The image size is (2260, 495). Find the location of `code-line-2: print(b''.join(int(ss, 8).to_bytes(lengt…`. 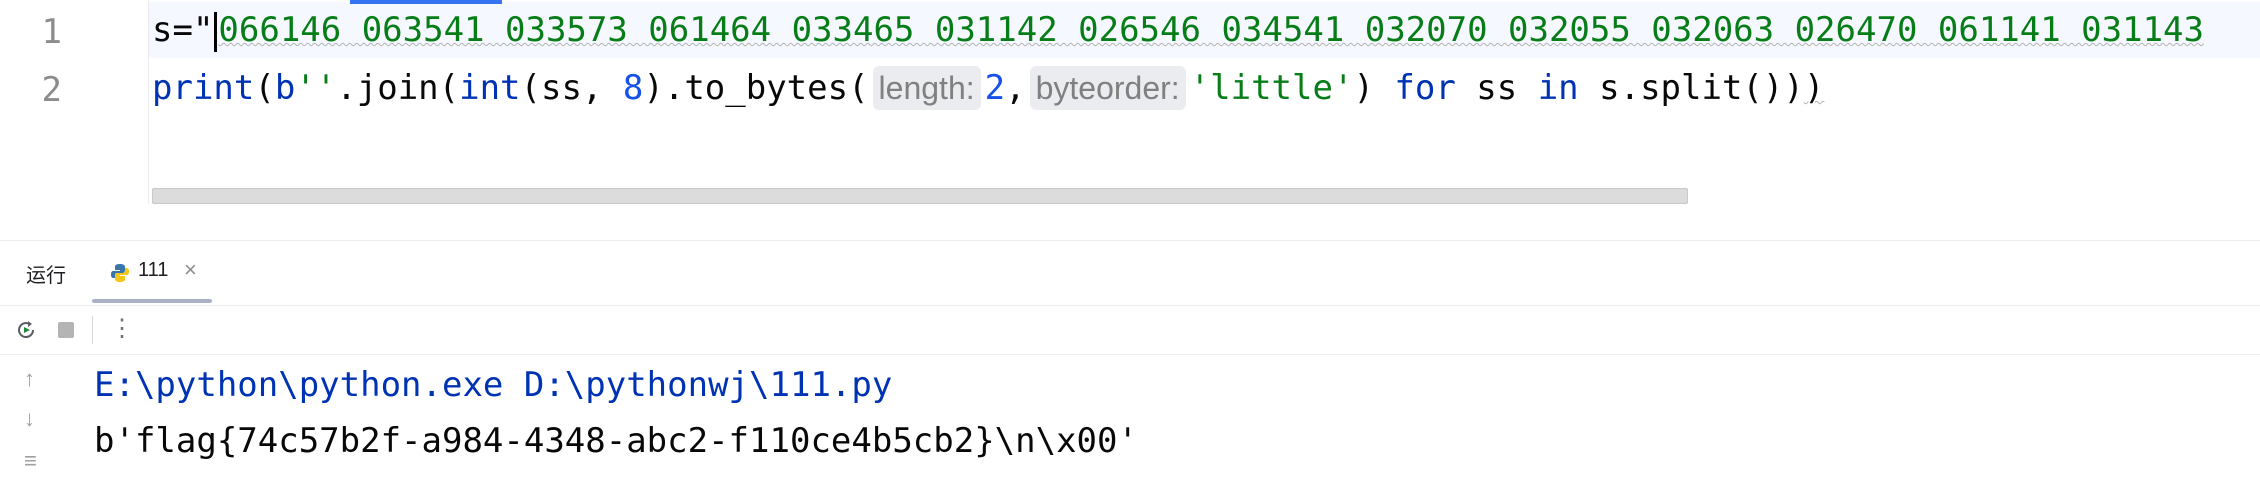

code-line-2: print(b''.join(int(ss, 8).to_bytes(lengt… is located at coordinates (988, 88).